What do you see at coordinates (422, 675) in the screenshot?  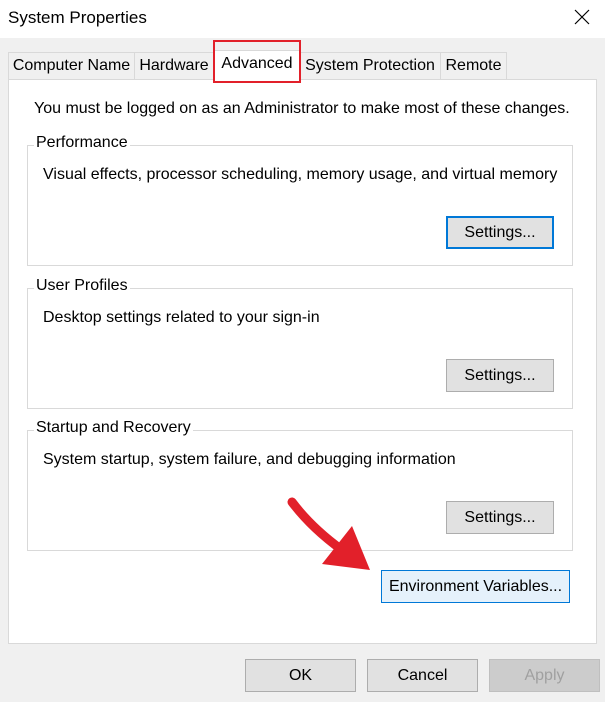 I see `cancel-button: Cancel` at bounding box center [422, 675].